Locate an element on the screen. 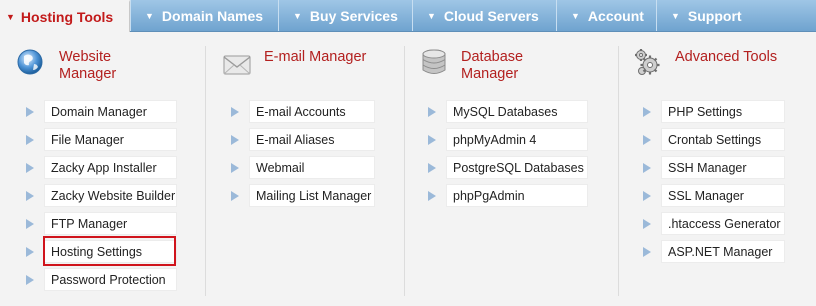 The height and width of the screenshot is (306, 816). menu-item-ftp-manager: FTP Manager is located at coordinates (110, 223).